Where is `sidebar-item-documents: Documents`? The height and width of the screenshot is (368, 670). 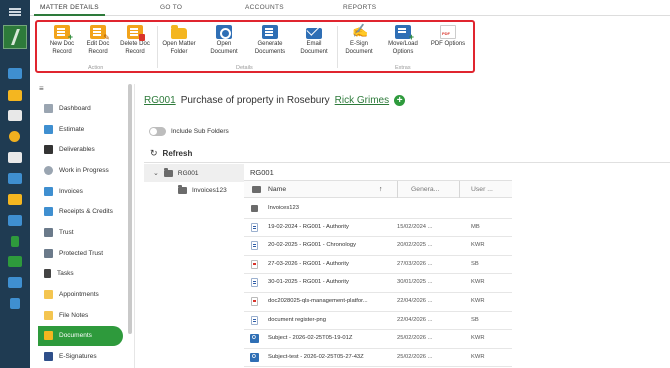
sidebar-item-documents: Documents is located at coordinates (80, 336).